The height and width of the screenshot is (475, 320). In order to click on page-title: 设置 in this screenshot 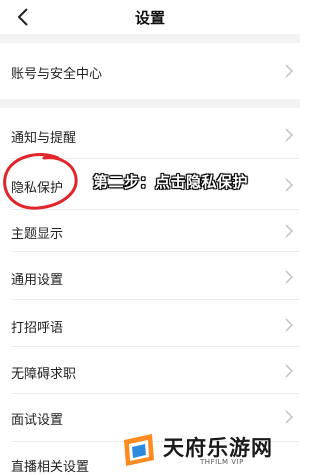, I will do `click(149, 18)`.